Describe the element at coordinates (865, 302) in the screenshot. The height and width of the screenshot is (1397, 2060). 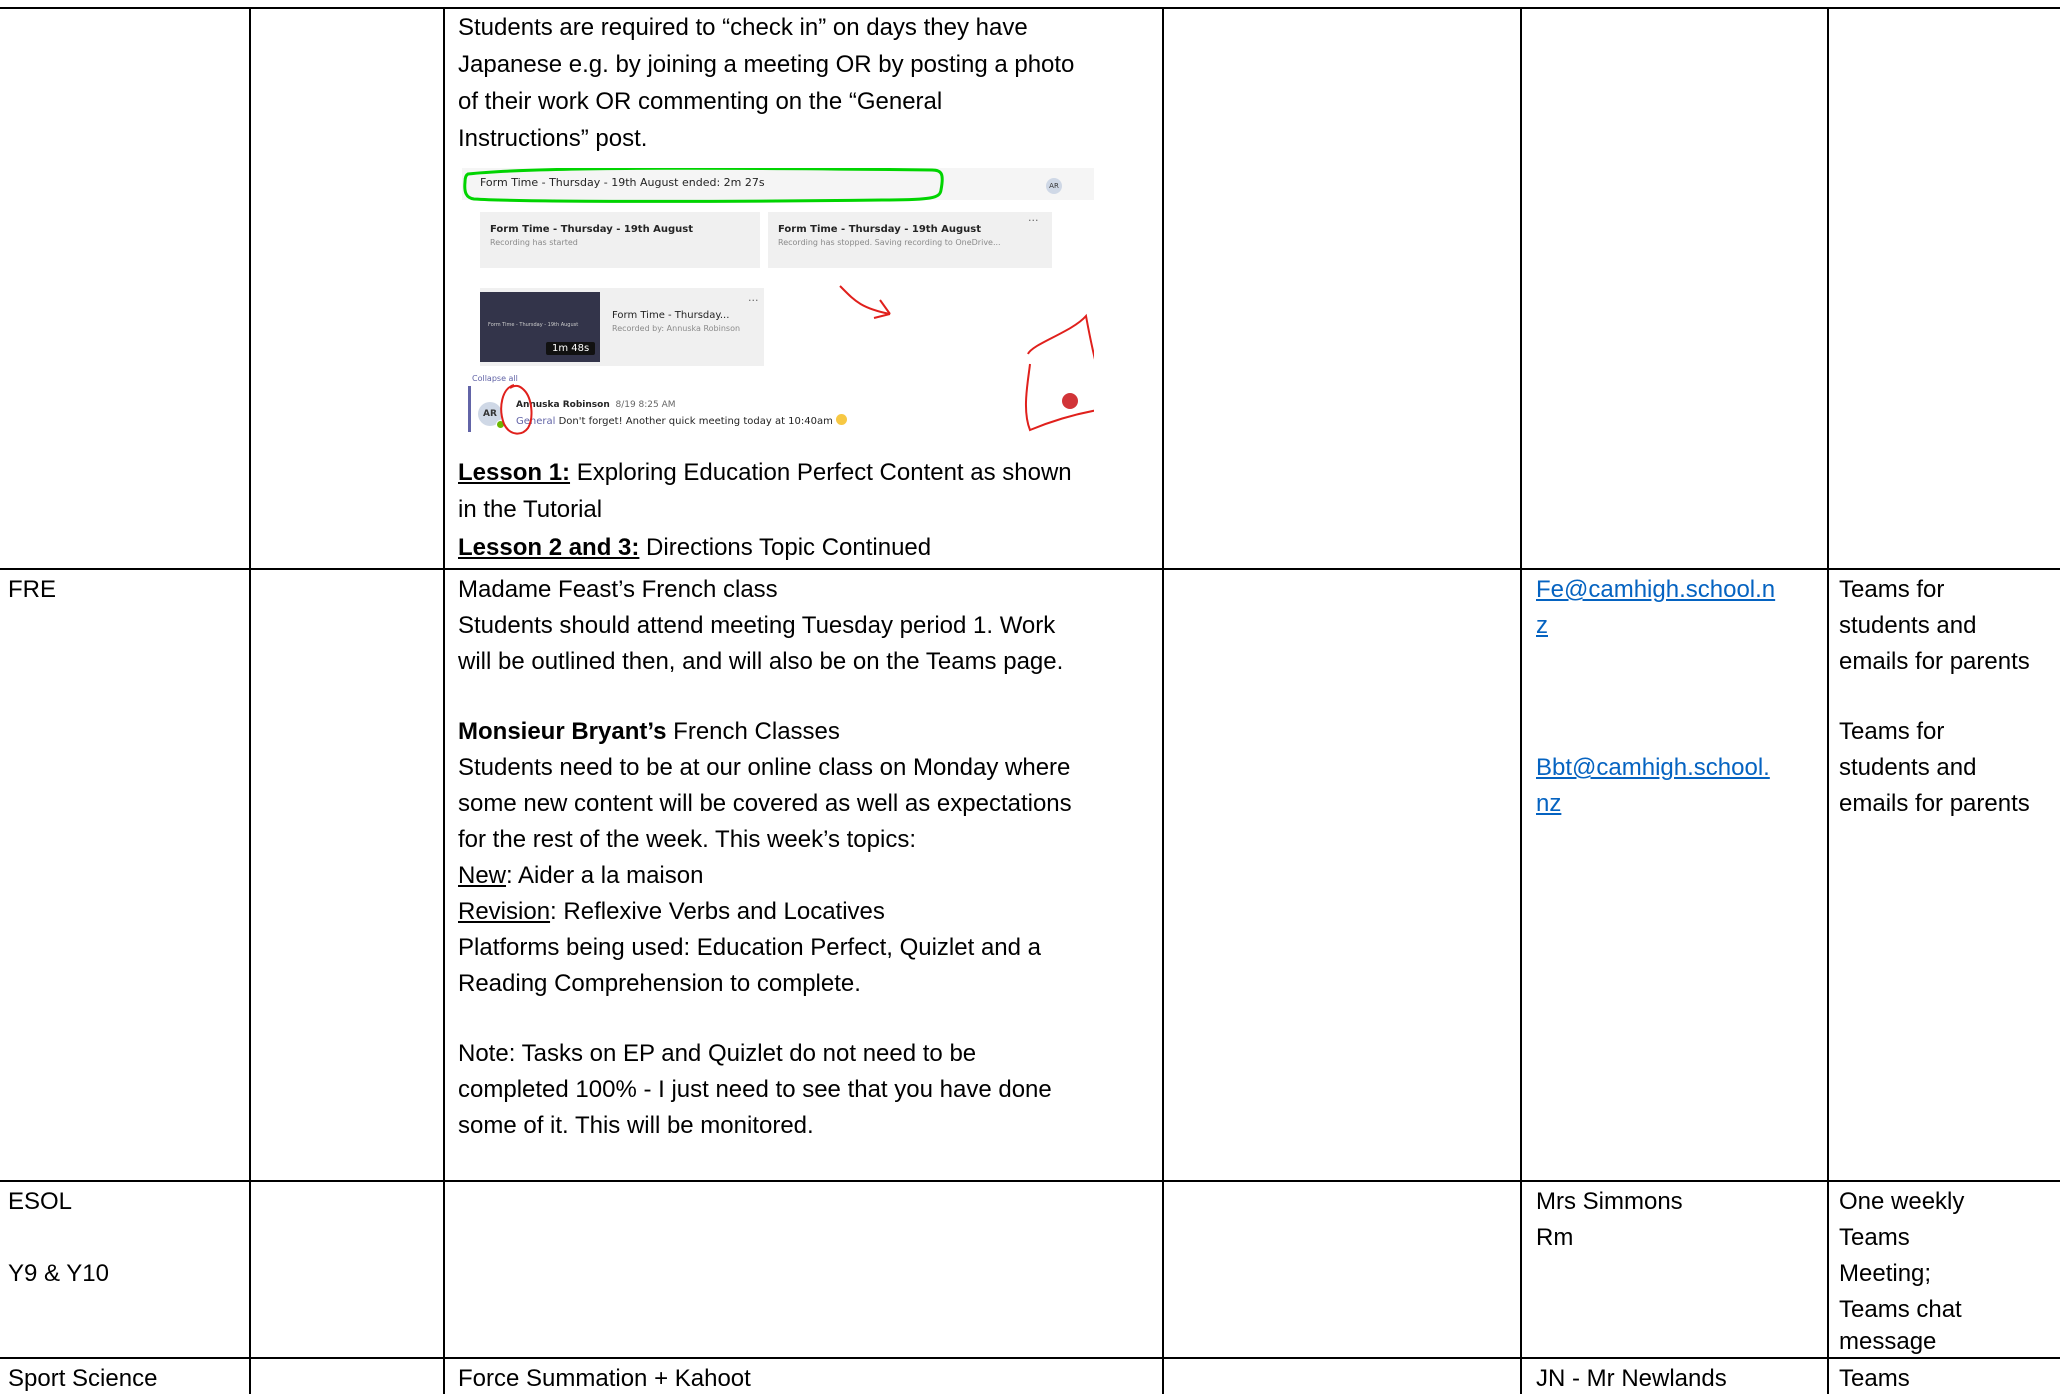
I see `red-arrow-annotation` at that location.